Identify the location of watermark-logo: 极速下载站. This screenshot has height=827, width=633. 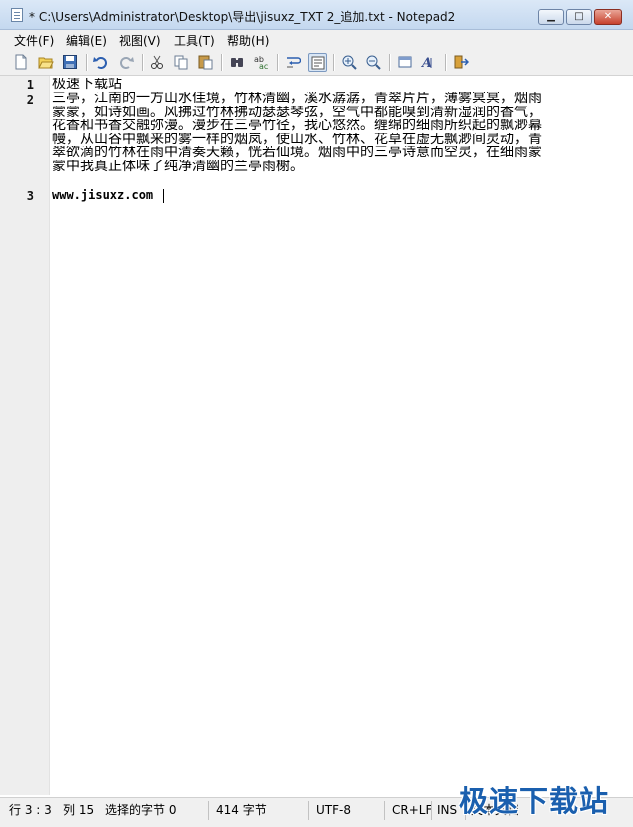
(534, 801).